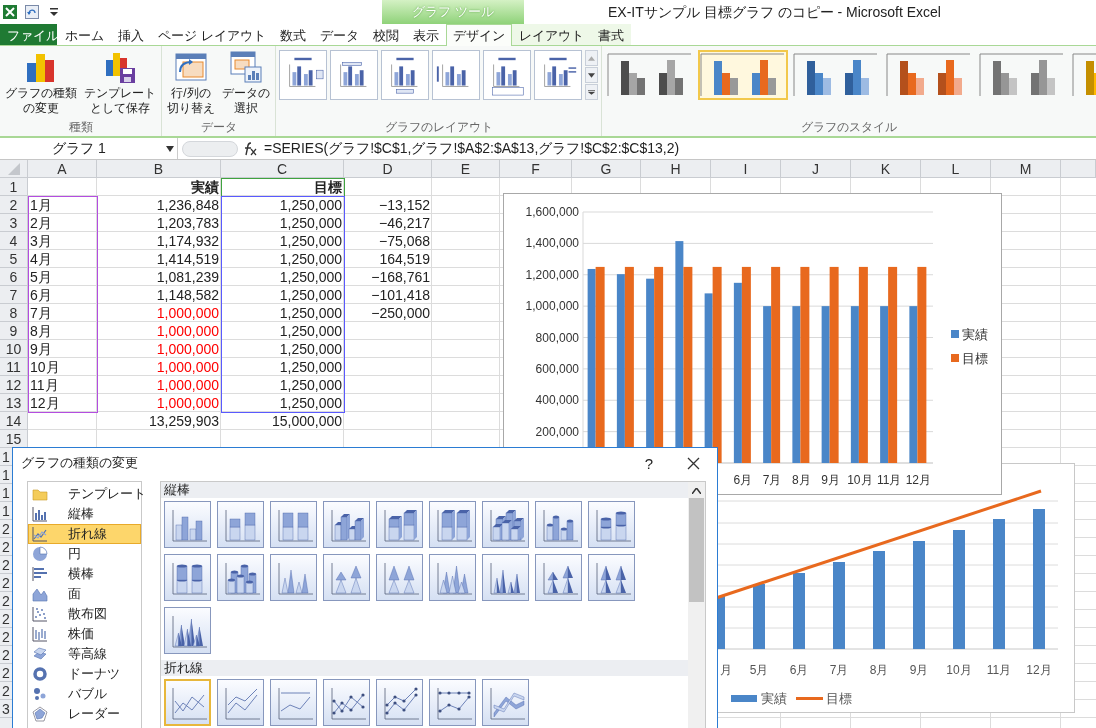  What do you see at coordinates (999, 670) in the screenshot?
I see `category-label: 11月` at bounding box center [999, 670].